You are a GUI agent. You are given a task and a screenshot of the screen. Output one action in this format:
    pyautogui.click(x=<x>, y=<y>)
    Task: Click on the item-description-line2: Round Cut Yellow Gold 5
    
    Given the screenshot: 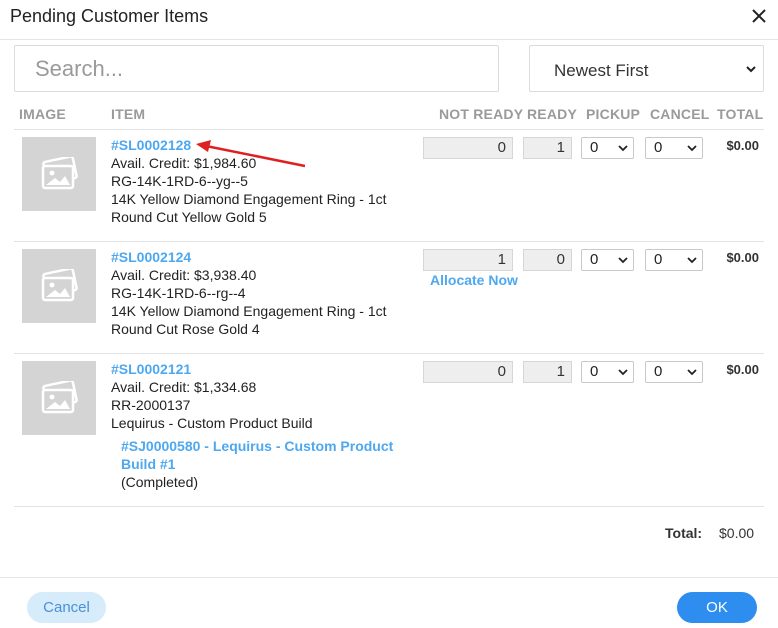 What is the action you would take?
    pyautogui.click(x=189, y=217)
    